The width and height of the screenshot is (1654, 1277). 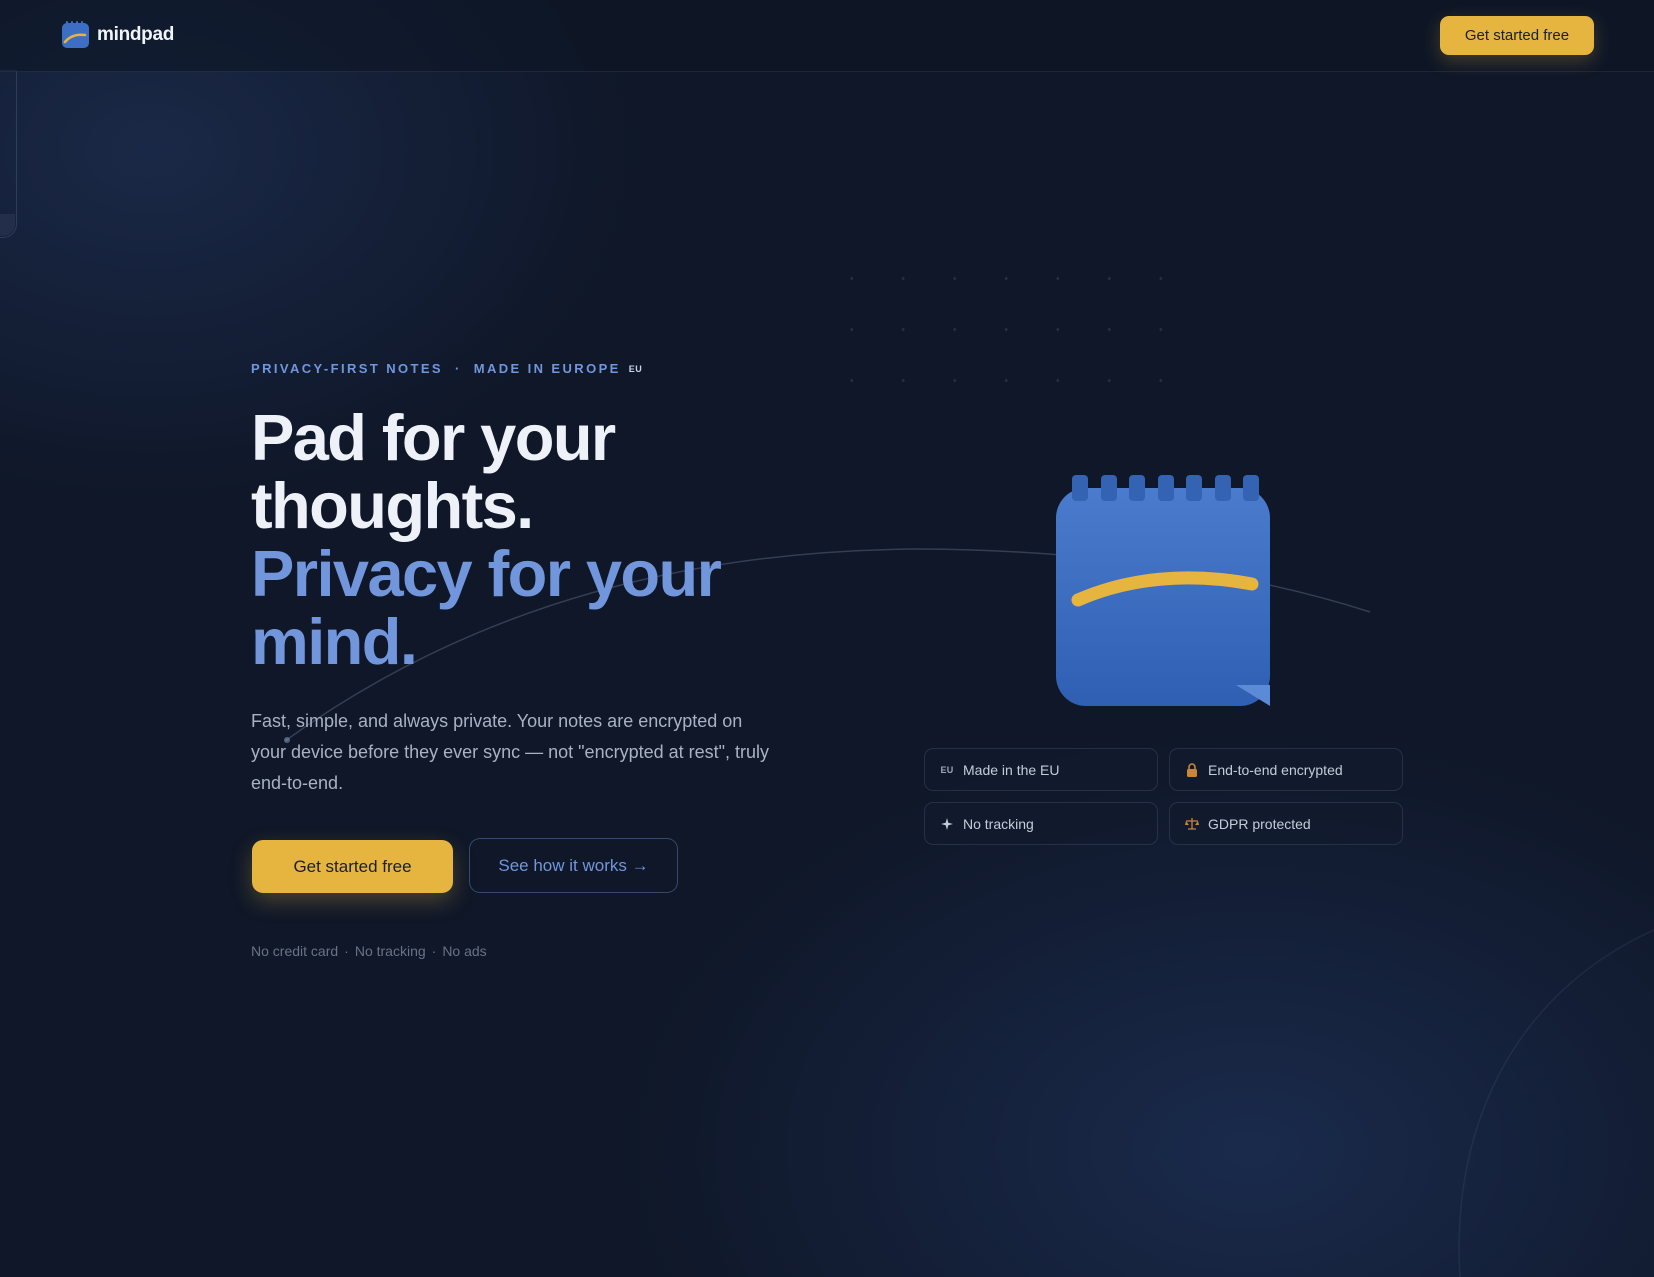 What do you see at coordinates (1192, 823) in the screenshot?
I see `scales-icon` at bounding box center [1192, 823].